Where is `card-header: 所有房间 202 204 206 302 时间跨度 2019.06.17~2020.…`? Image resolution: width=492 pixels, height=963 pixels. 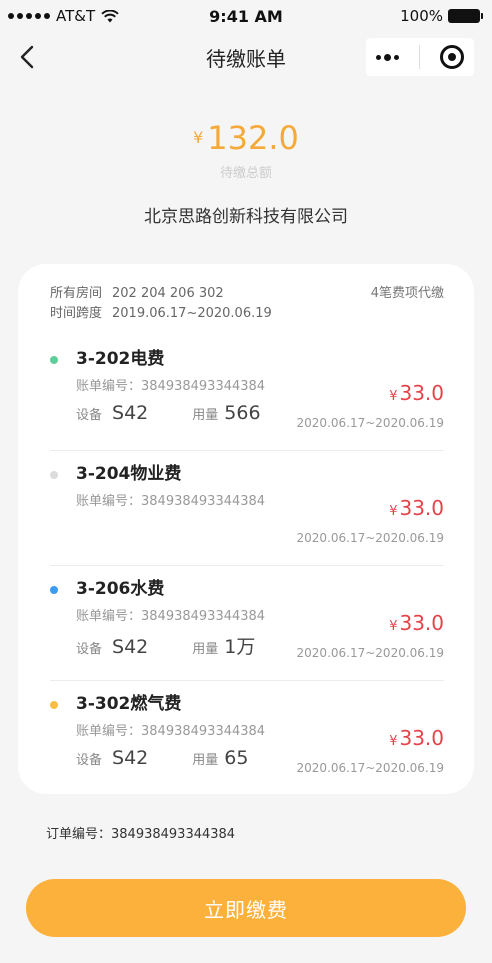
card-header: 所有房间 202 204 206 302 时间跨度 2019.06.17~2020.… is located at coordinates (247, 304).